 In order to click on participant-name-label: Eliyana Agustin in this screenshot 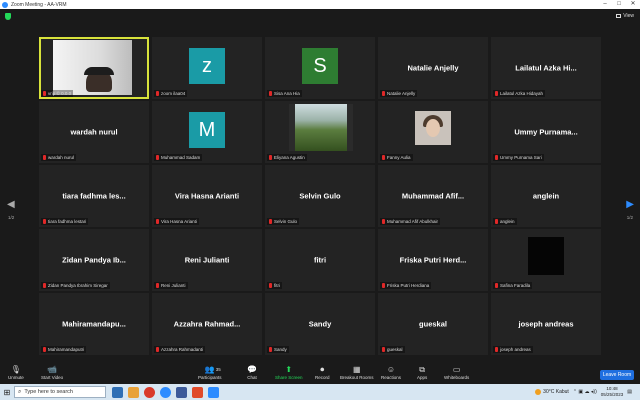, I will do `click(289, 157)`.